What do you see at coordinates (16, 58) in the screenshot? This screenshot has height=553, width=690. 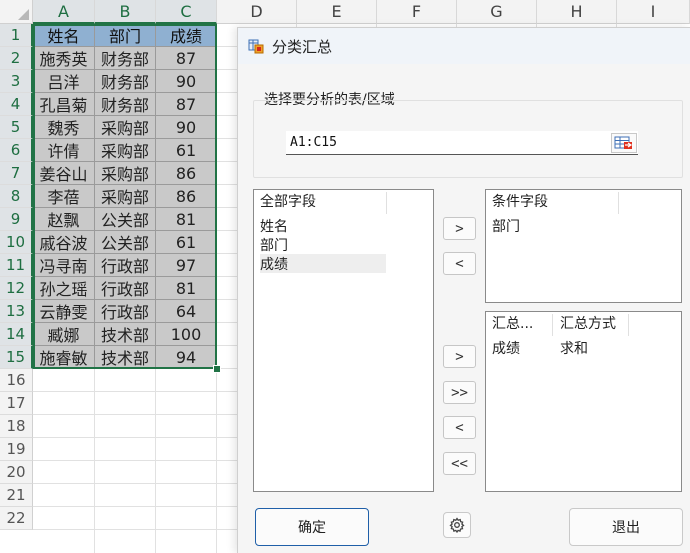 I see `row-header: 2` at bounding box center [16, 58].